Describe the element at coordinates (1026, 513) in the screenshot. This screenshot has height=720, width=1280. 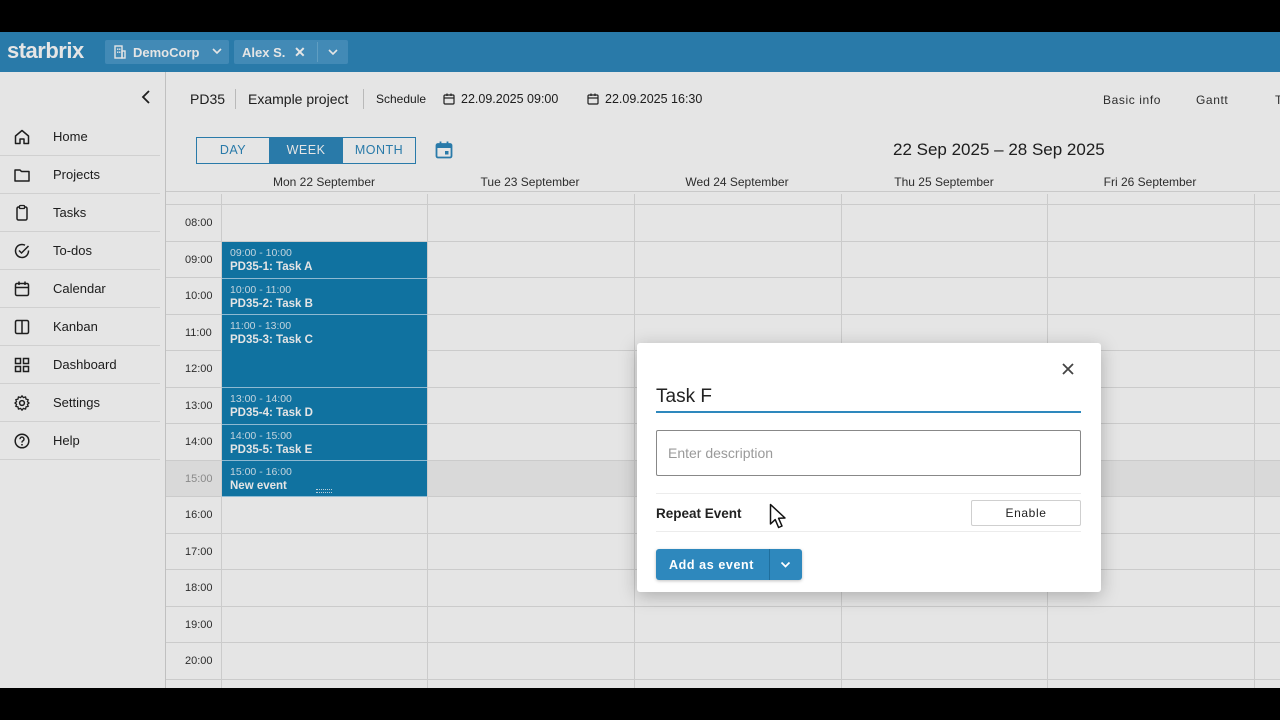
I see `enable-repeat-button: Enable` at that location.